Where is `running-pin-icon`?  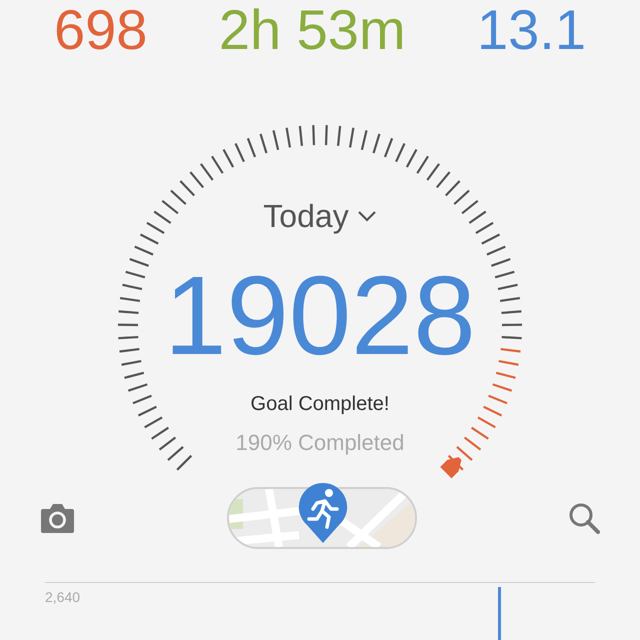
running-pin-icon is located at coordinates (322, 513).